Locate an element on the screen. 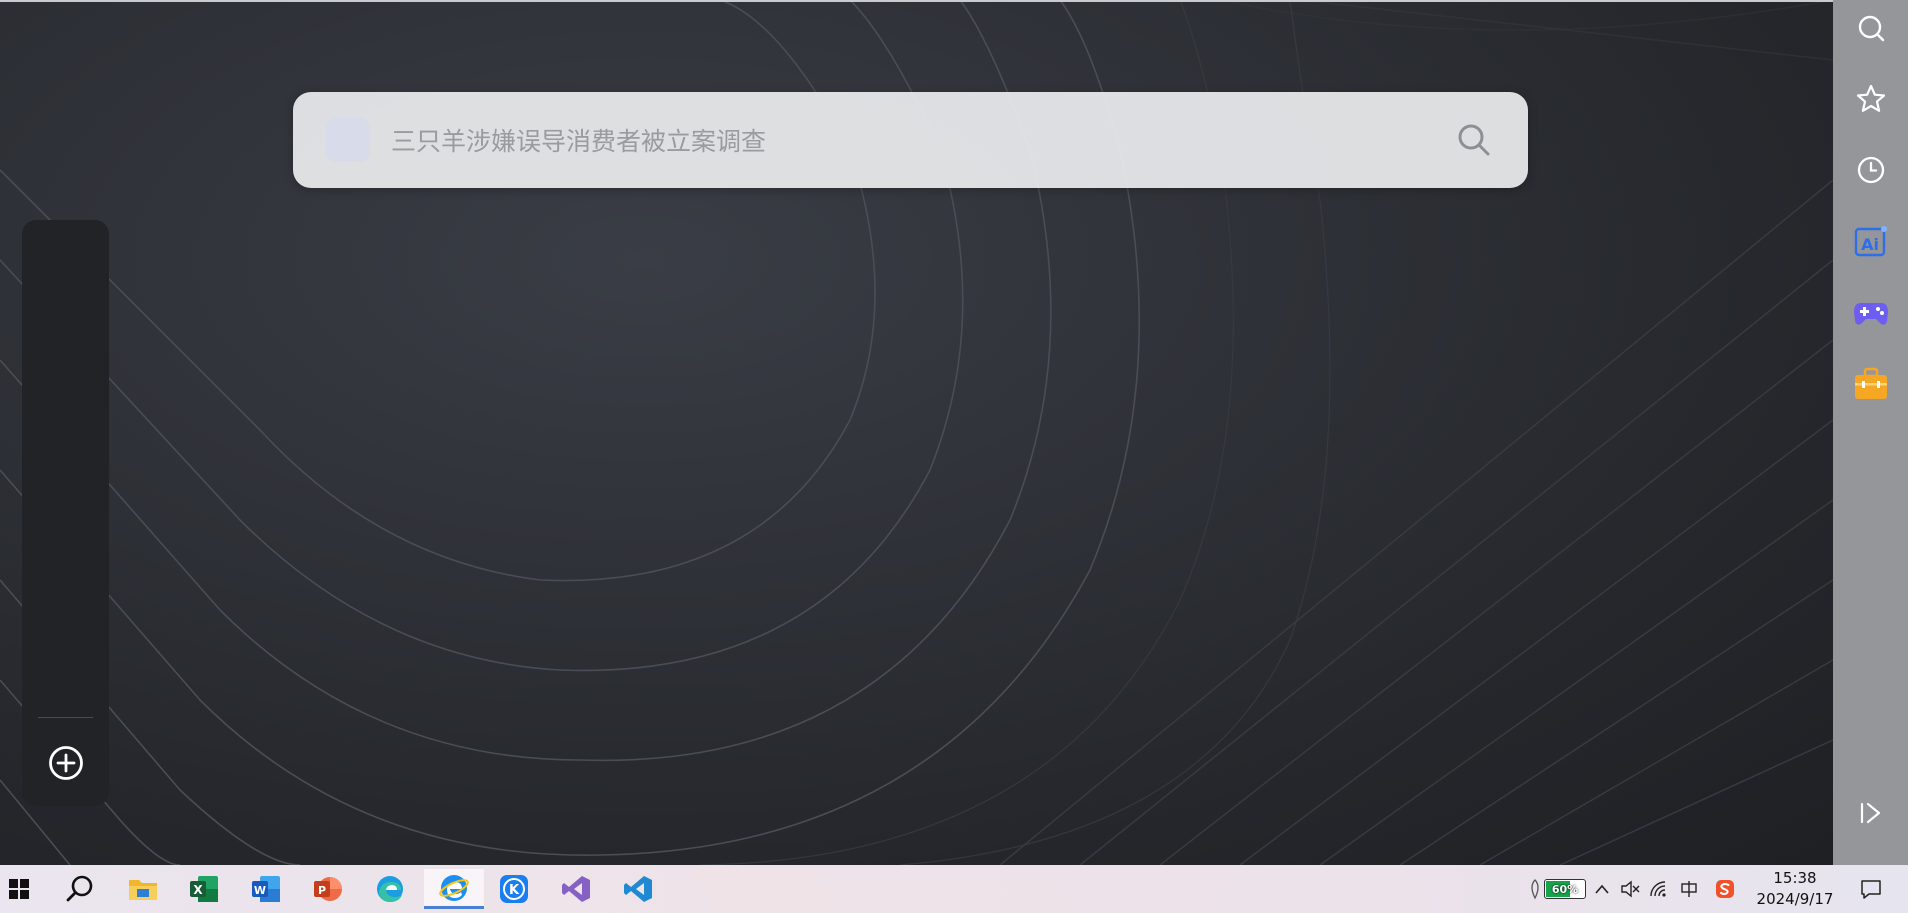  k-app-icon: K is located at coordinates (514, 889).